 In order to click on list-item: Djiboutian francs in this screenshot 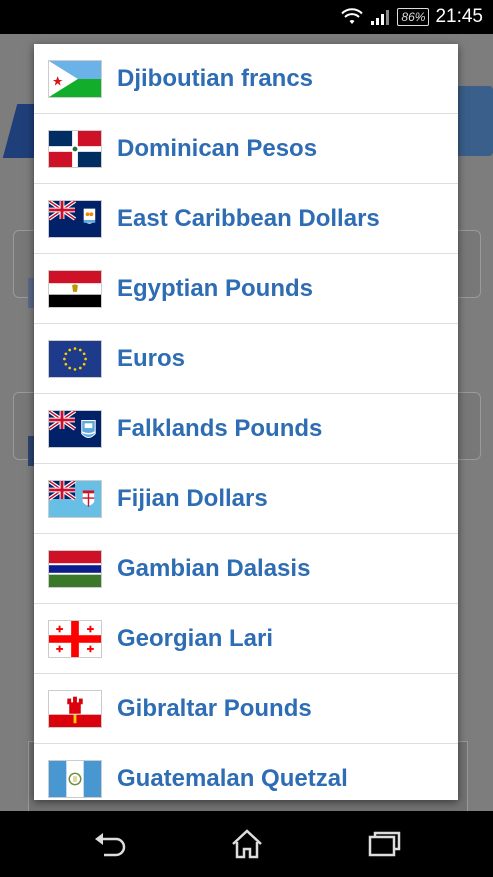, I will do `click(246, 79)`.